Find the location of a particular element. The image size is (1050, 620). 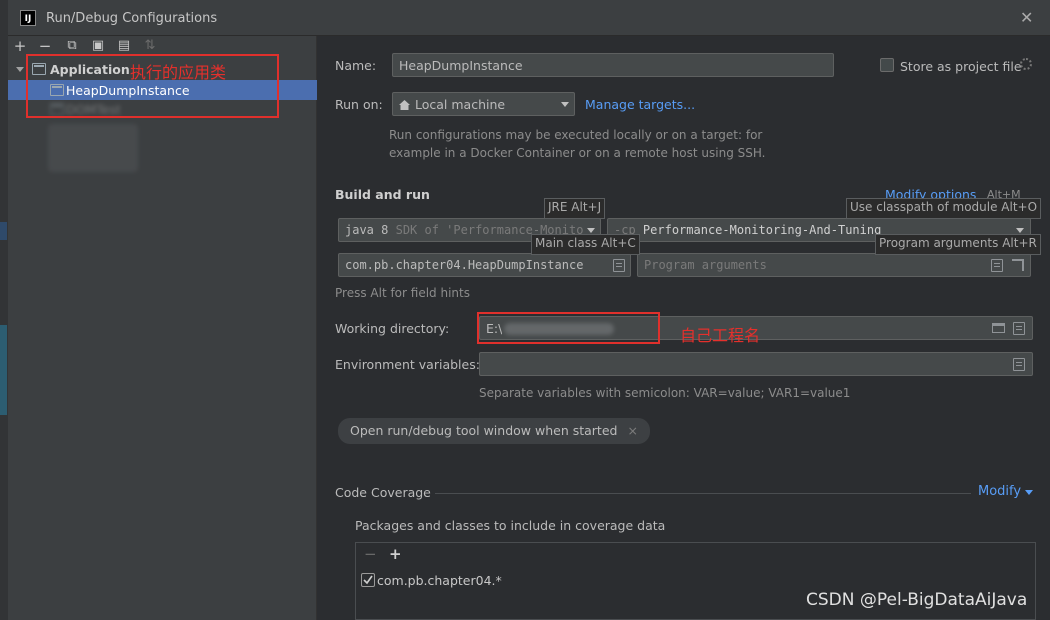

remove-pattern-icon: − is located at coordinates (370, 554).